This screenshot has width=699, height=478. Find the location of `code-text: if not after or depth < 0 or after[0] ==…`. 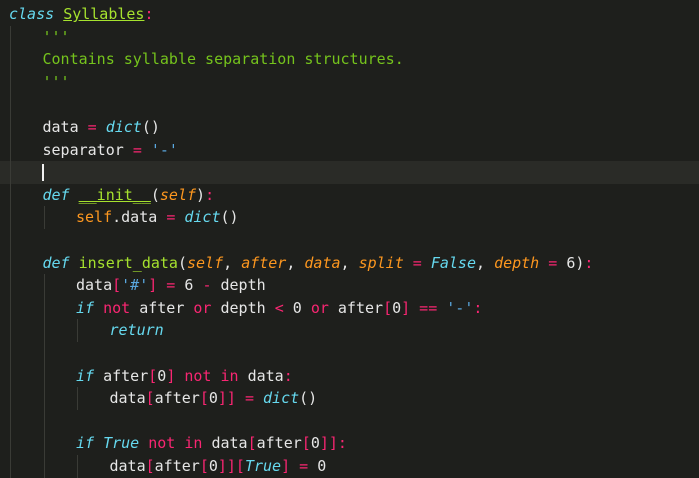

code-text: if not after or depth < 0 or after[0] ==… is located at coordinates (279, 308).